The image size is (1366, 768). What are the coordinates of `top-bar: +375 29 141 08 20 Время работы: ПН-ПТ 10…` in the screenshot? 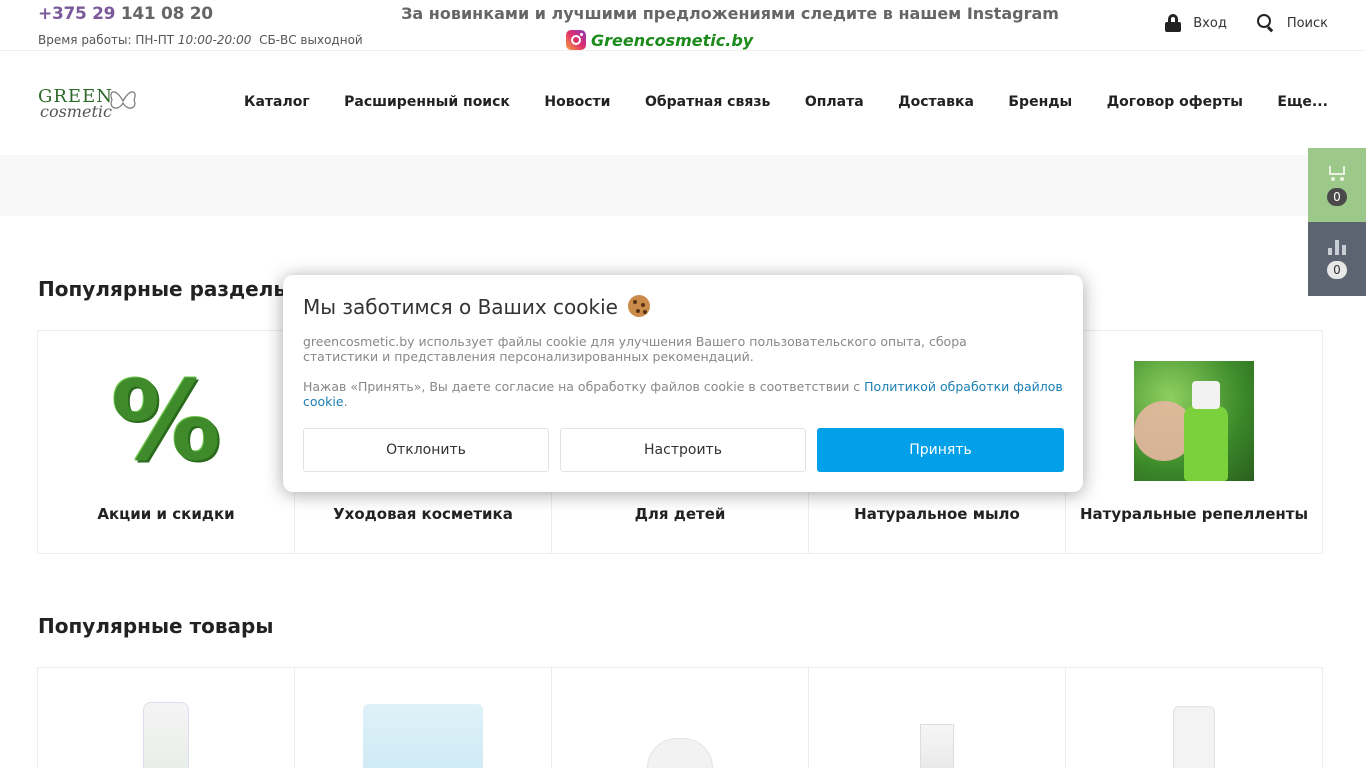 It's located at (683, 25).